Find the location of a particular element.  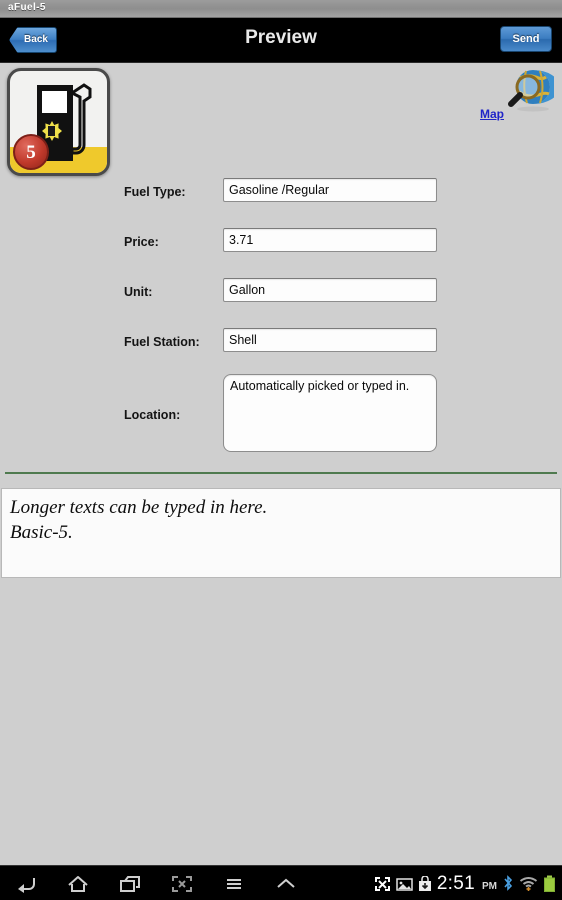

fuel-station-label: Fuel Station: is located at coordinates (162, 342).